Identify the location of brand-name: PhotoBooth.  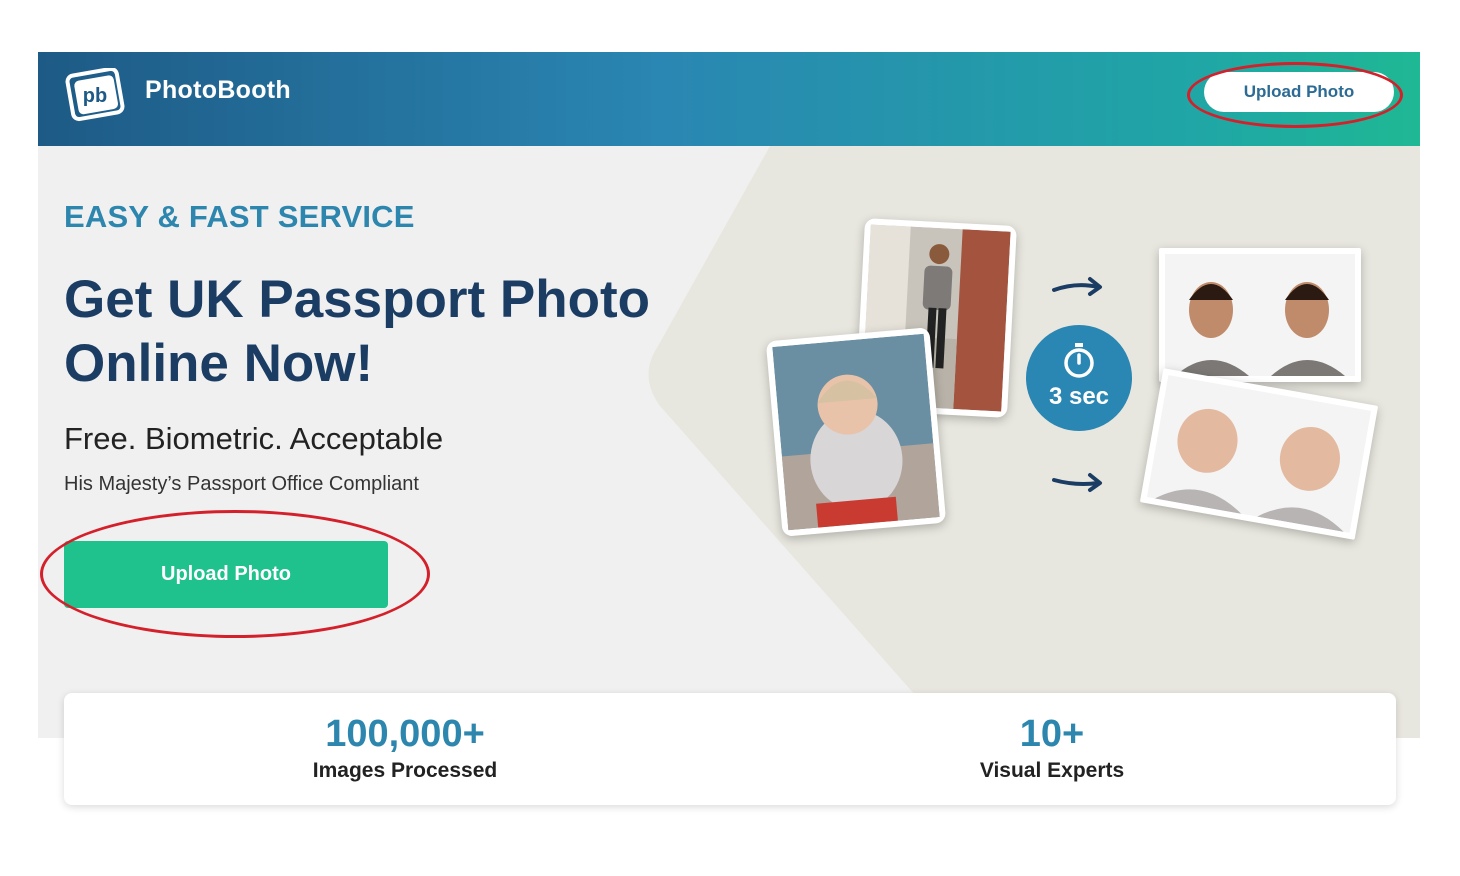
(218, 90).